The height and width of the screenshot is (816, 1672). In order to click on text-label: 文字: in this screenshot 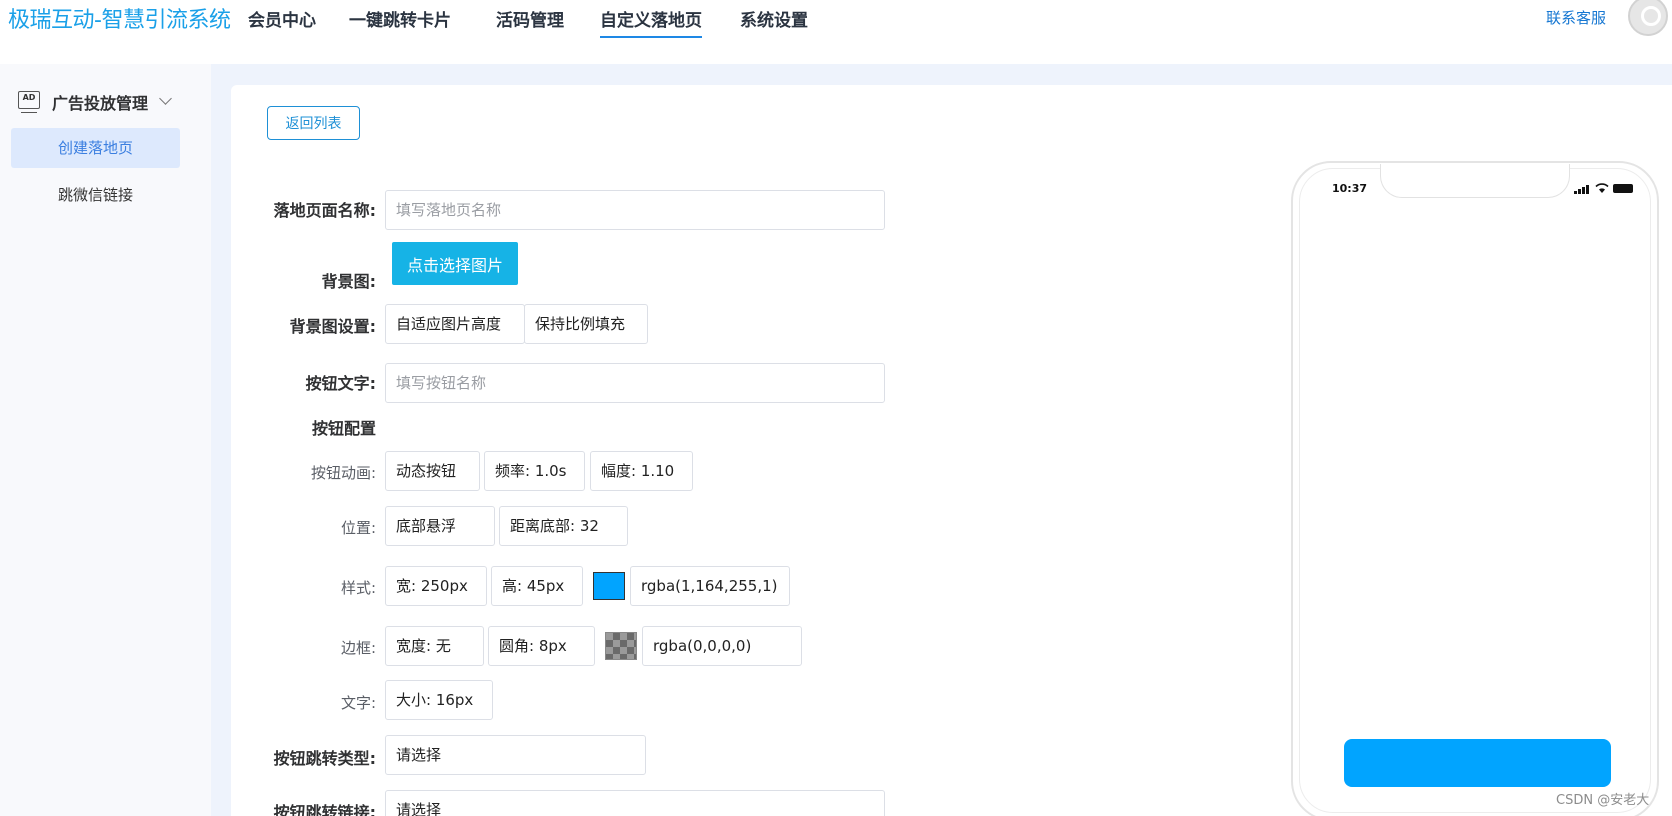, I will do `click(358, 703)`.